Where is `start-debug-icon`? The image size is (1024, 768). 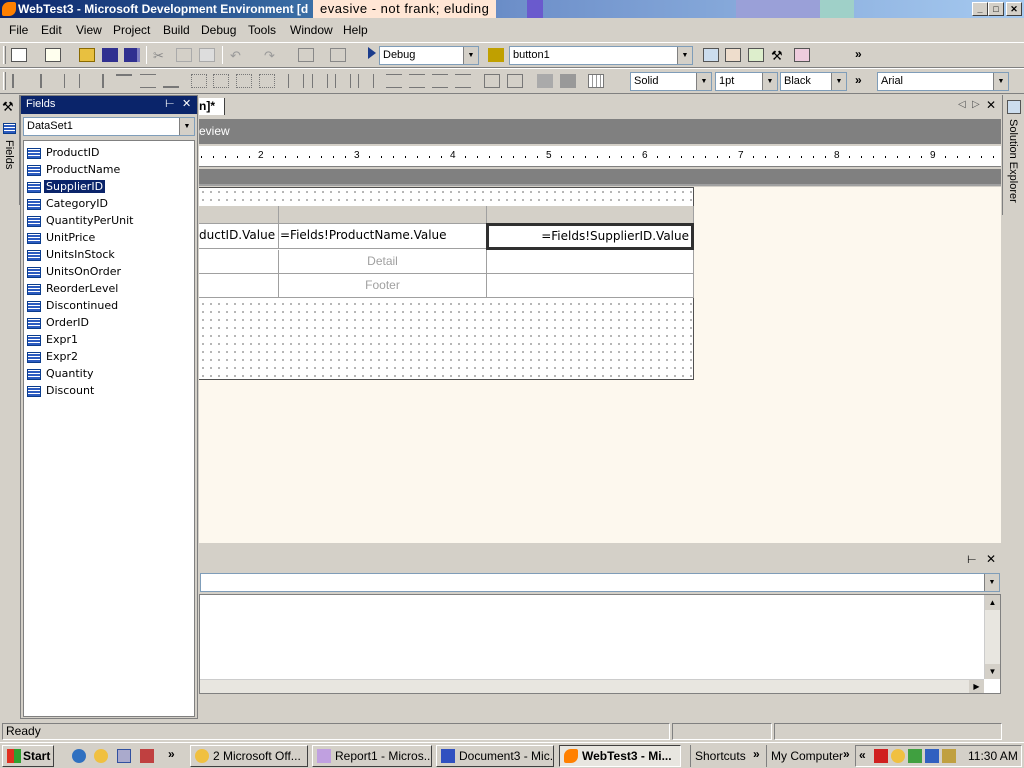 start-debug-icon is located at coordinates (372, 53).